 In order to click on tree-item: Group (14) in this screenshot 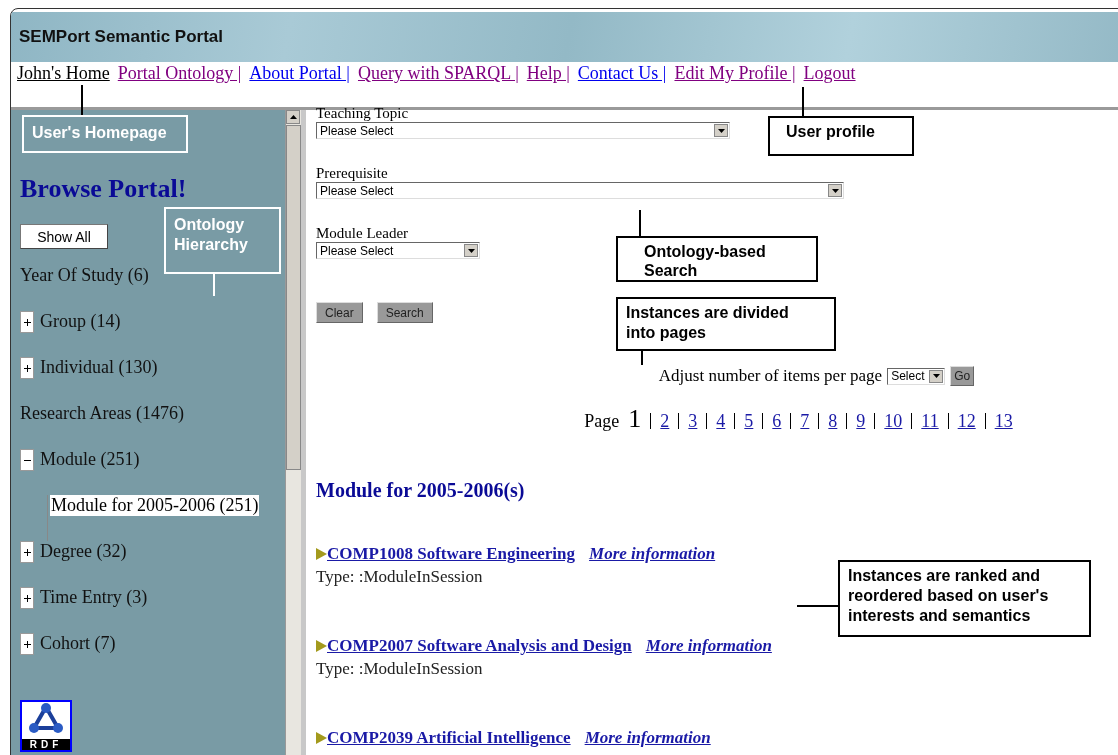, I will do `click(80, 321)`.